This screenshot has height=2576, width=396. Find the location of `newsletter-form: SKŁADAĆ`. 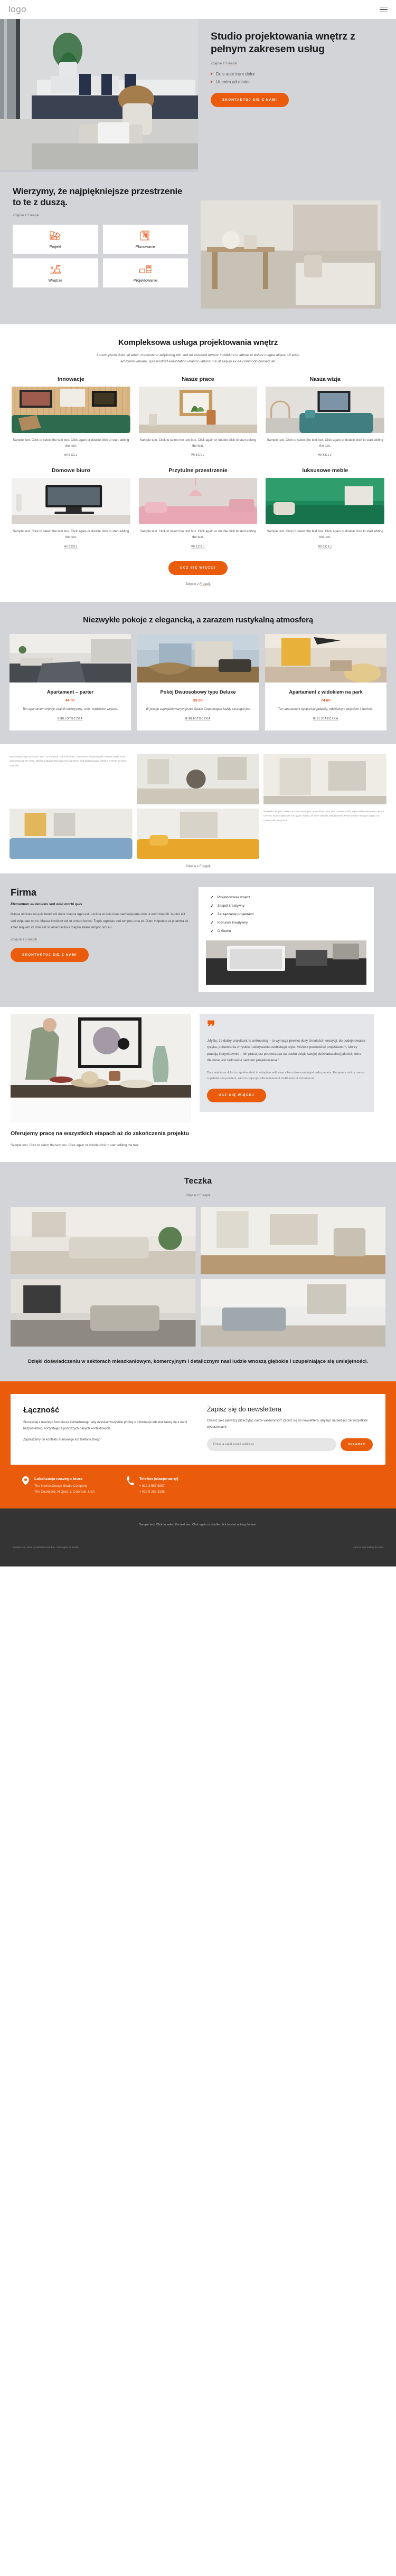

newsletter-form: SKŁADAĆ is located at coordinates (290, 1445).